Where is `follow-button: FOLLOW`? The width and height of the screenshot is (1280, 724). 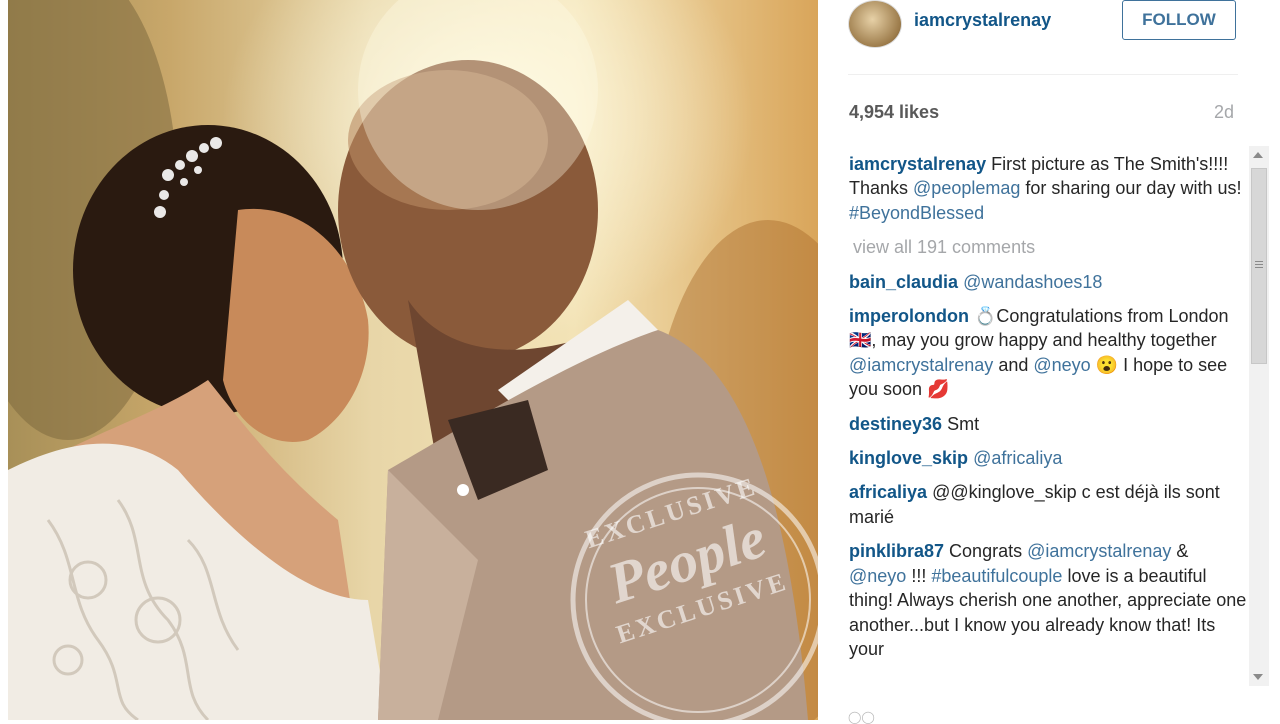
follow-button: FOLLOW is located at coordinates (1179, 20).